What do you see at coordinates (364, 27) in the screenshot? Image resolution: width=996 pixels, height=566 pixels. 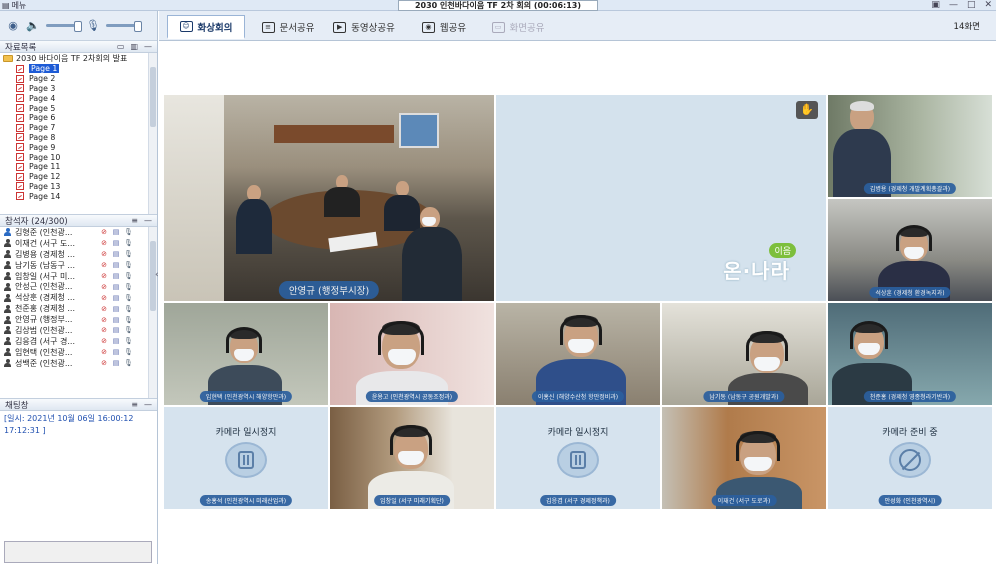 I see `tab-video-share: ▶ 동영상공유` at bounding box center [364, 27].